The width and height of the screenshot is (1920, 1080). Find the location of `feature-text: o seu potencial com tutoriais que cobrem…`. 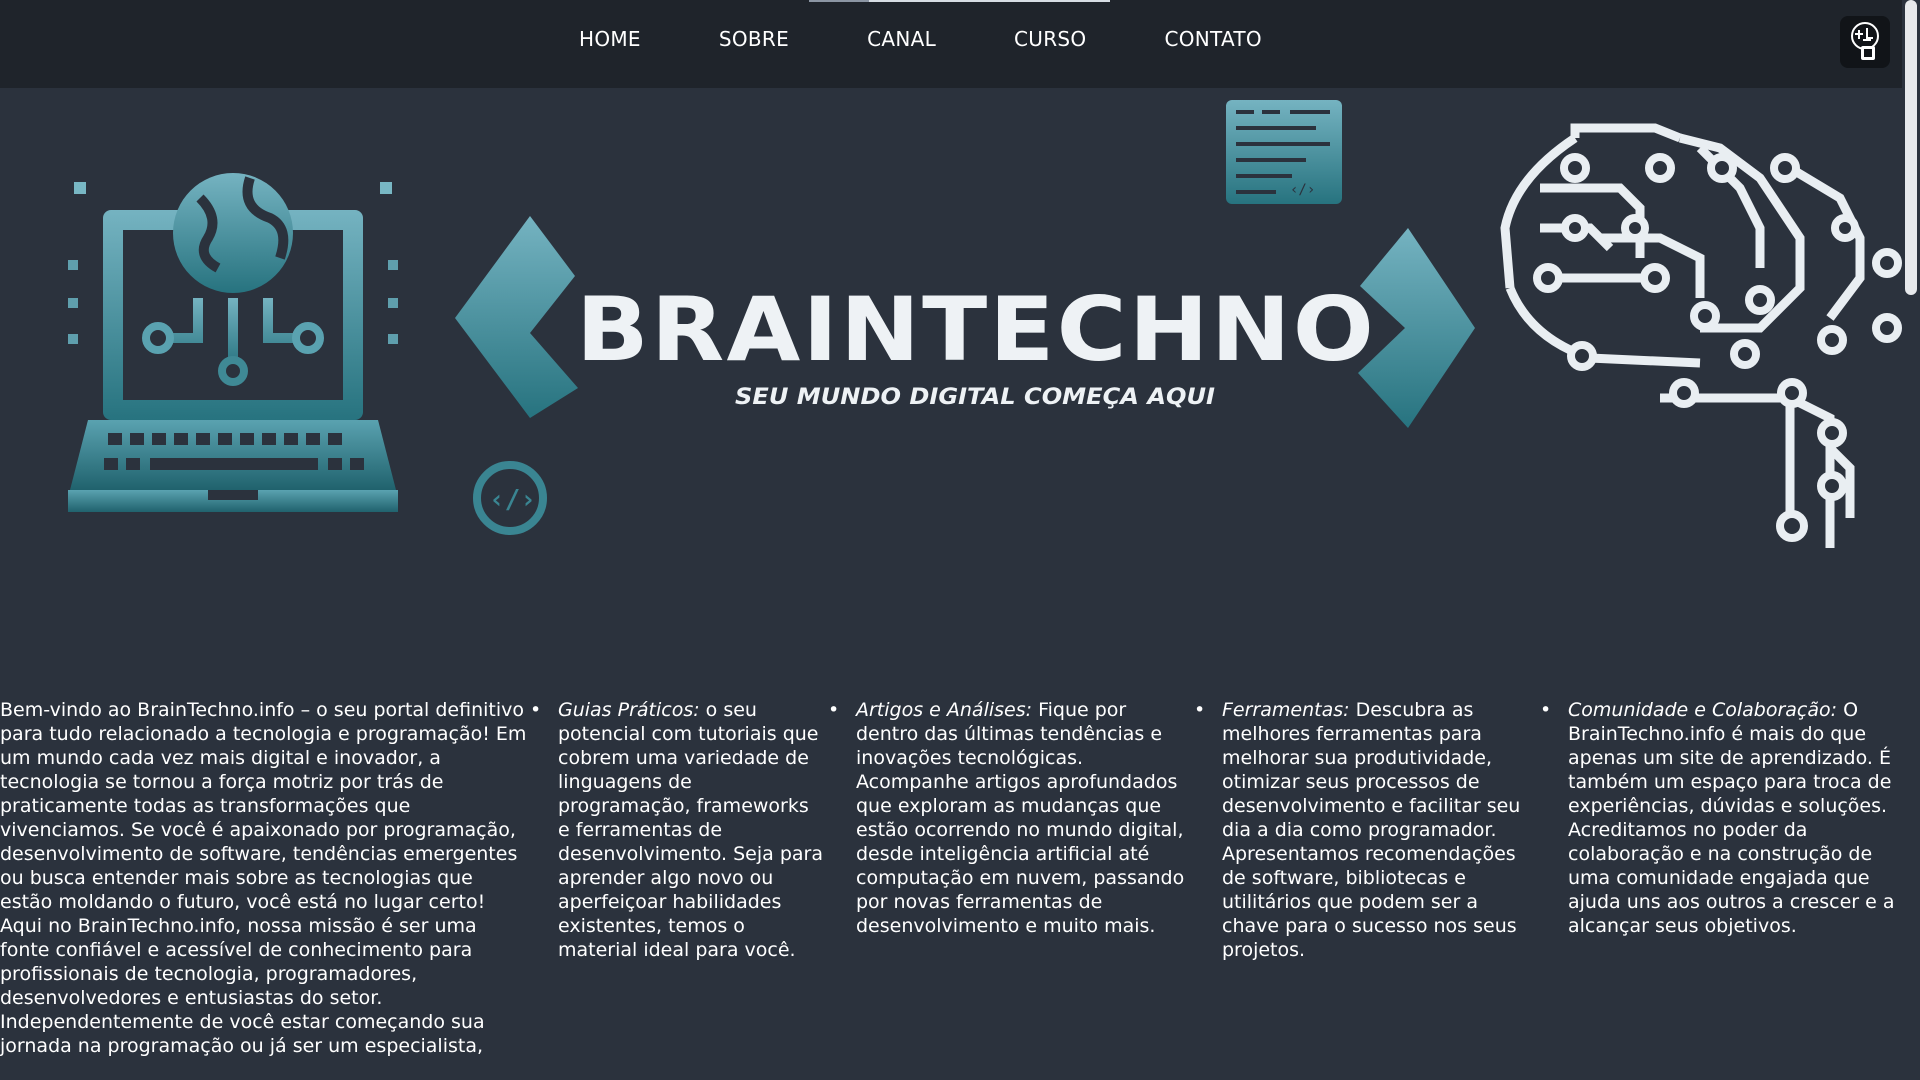

feature-text: o seu potencial com tutoriais que cobrem… is located at coordinates (690, 830).